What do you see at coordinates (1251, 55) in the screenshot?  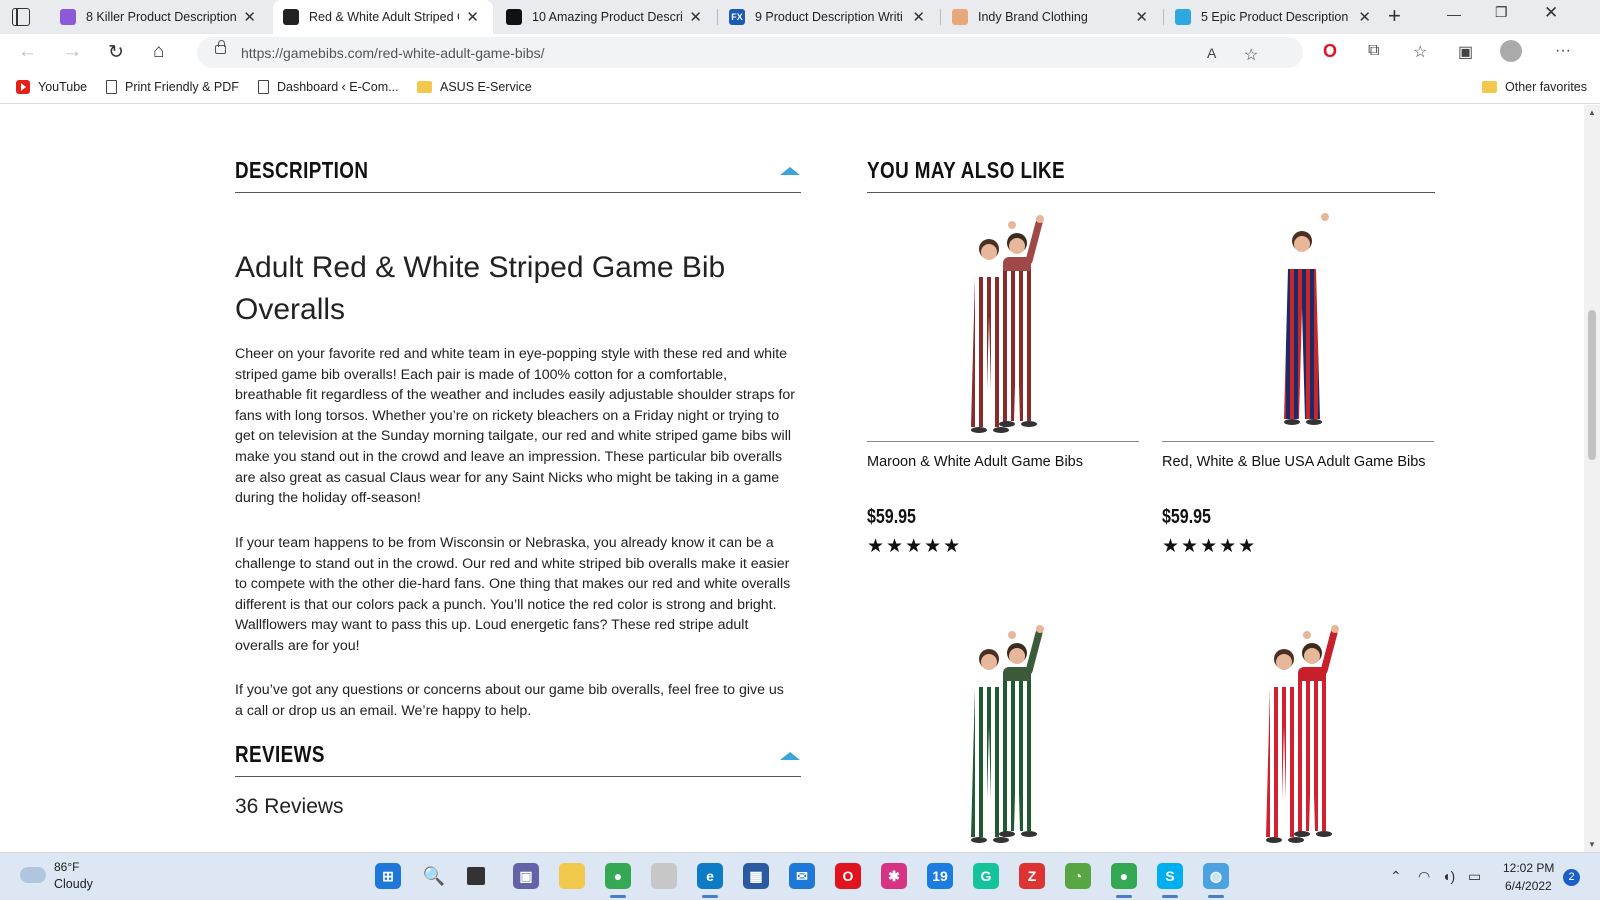 I see `favorite-star-icon: ☆` at bounding box center [1251, 55].